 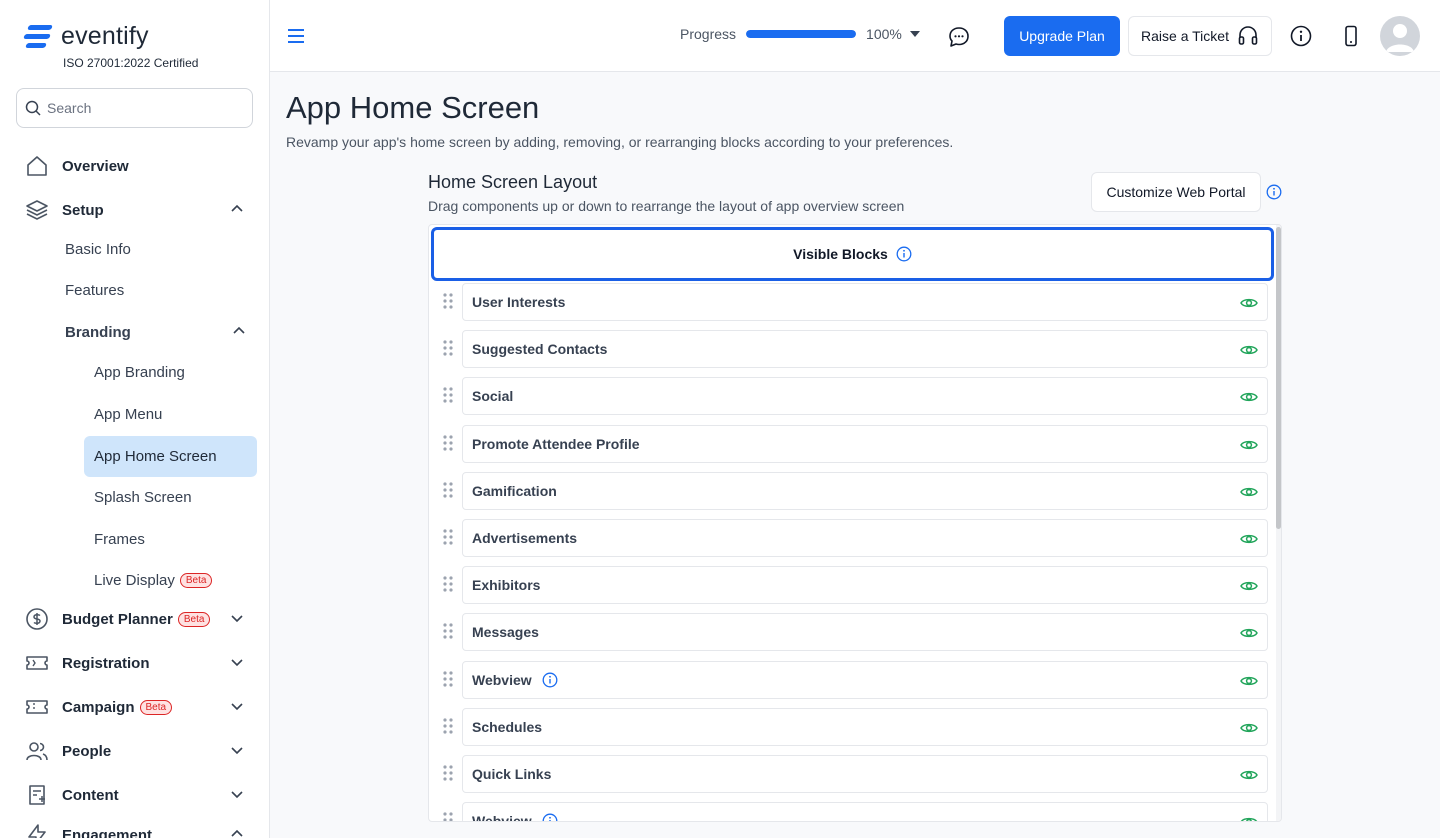 What do you see at coordinates (170, 539) in the screenshot?
I see `sidebar-item-frames: Frames` at bounding box center [170, 539].